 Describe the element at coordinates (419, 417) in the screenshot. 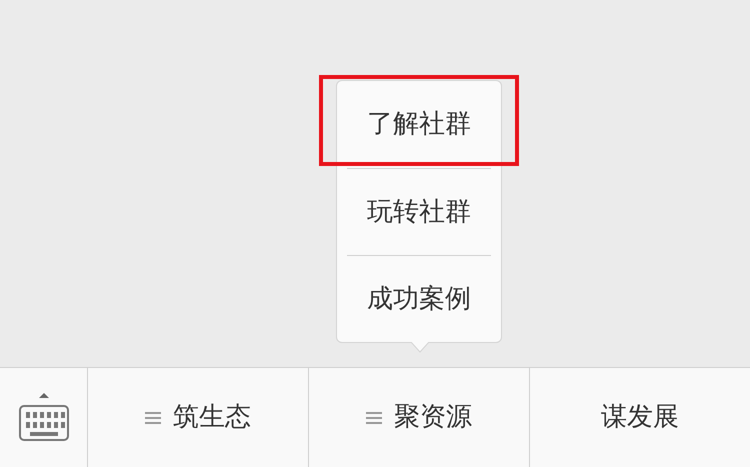

I see `menu-tab: 聚资源` at that location.